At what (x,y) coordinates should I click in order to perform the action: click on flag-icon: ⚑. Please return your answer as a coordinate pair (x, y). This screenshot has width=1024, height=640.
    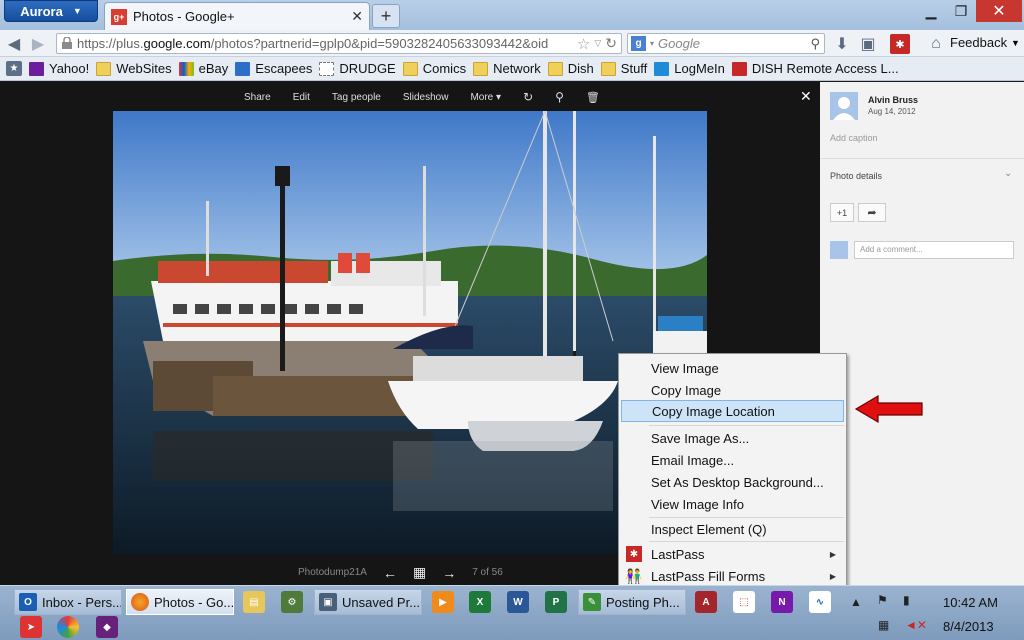
    Looking at the image, I should click on (882, 600).